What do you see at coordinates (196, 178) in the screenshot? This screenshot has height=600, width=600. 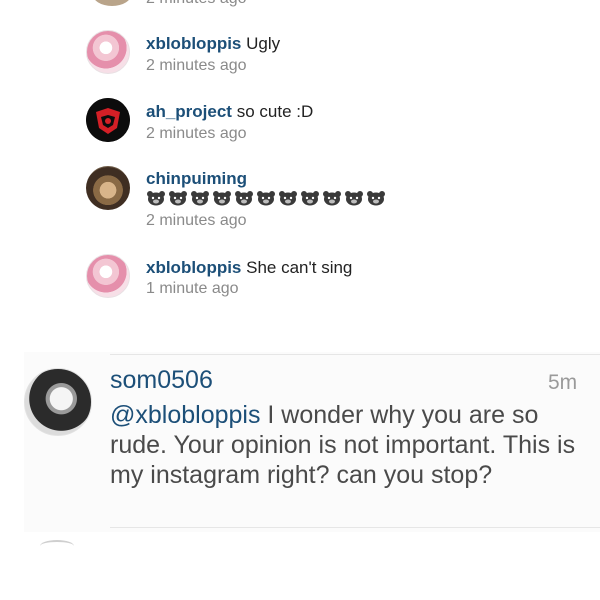 I see `comment-username: chinpuiming` at bounding box center [196, 178].